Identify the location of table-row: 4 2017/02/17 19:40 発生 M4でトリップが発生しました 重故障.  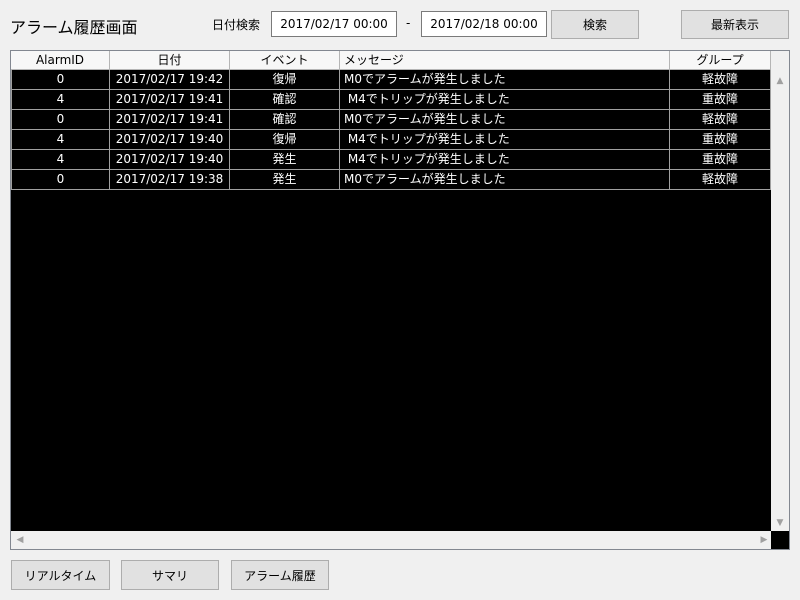
(391, 160).